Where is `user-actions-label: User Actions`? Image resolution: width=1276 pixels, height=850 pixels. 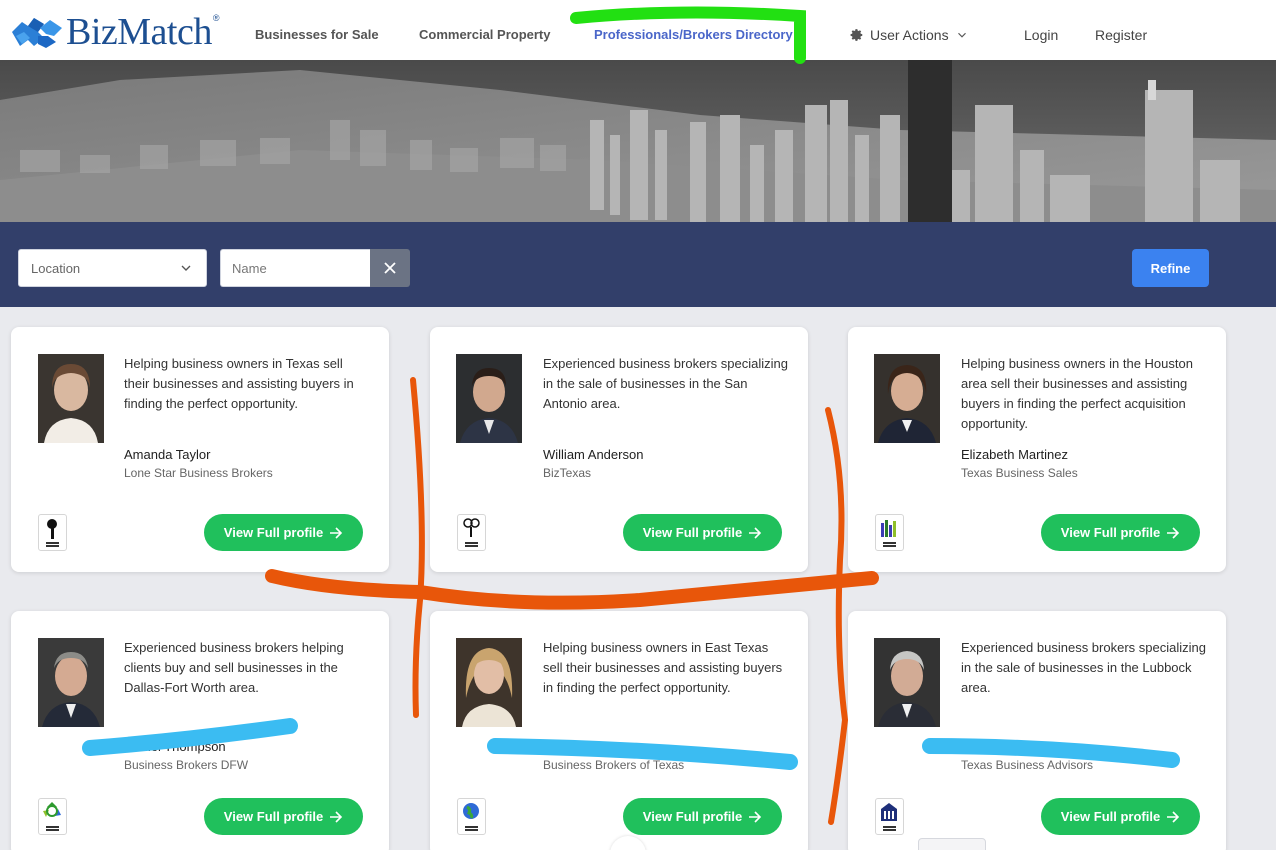
user-actions-label: User Actions is located at coordinates (909, 35).